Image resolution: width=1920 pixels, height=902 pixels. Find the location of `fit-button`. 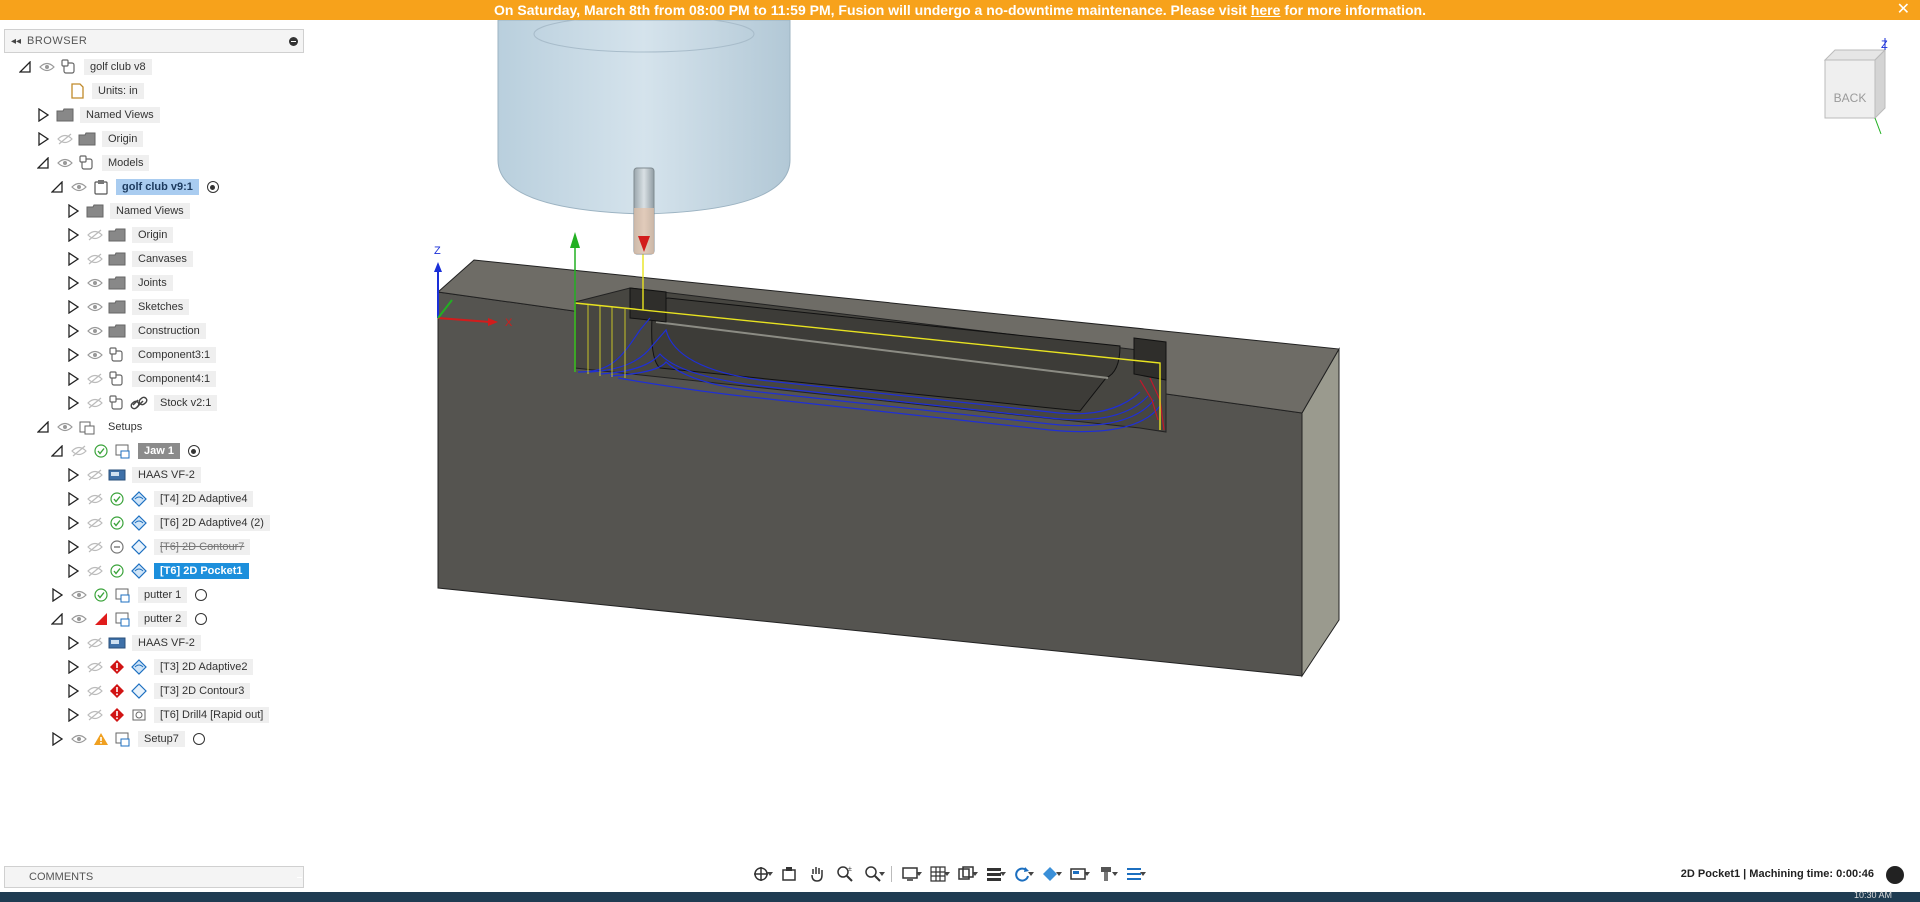

fit-button is located at coordinates (873, 874).